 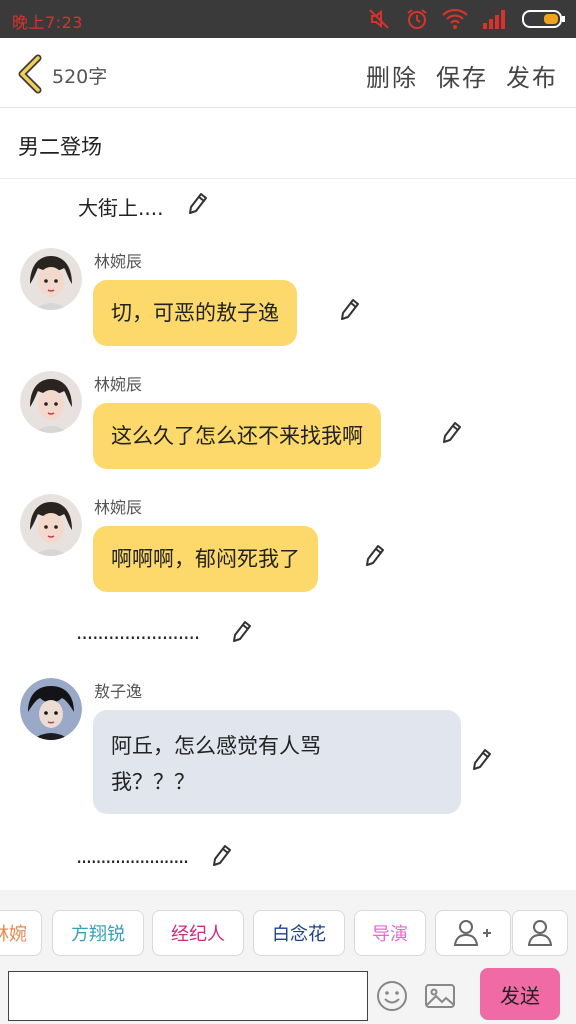 I want to click on status-bar: 晚上7:23, so click(x=288, y=19).